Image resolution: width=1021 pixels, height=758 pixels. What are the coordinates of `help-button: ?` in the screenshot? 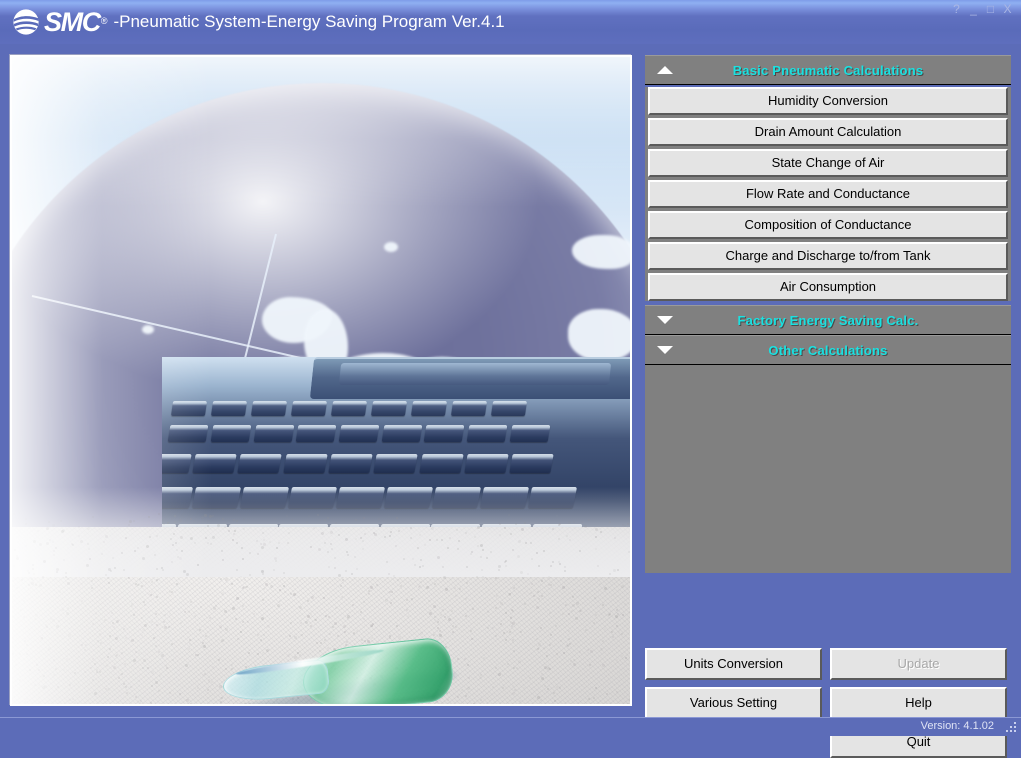 It's located at (956, 9).